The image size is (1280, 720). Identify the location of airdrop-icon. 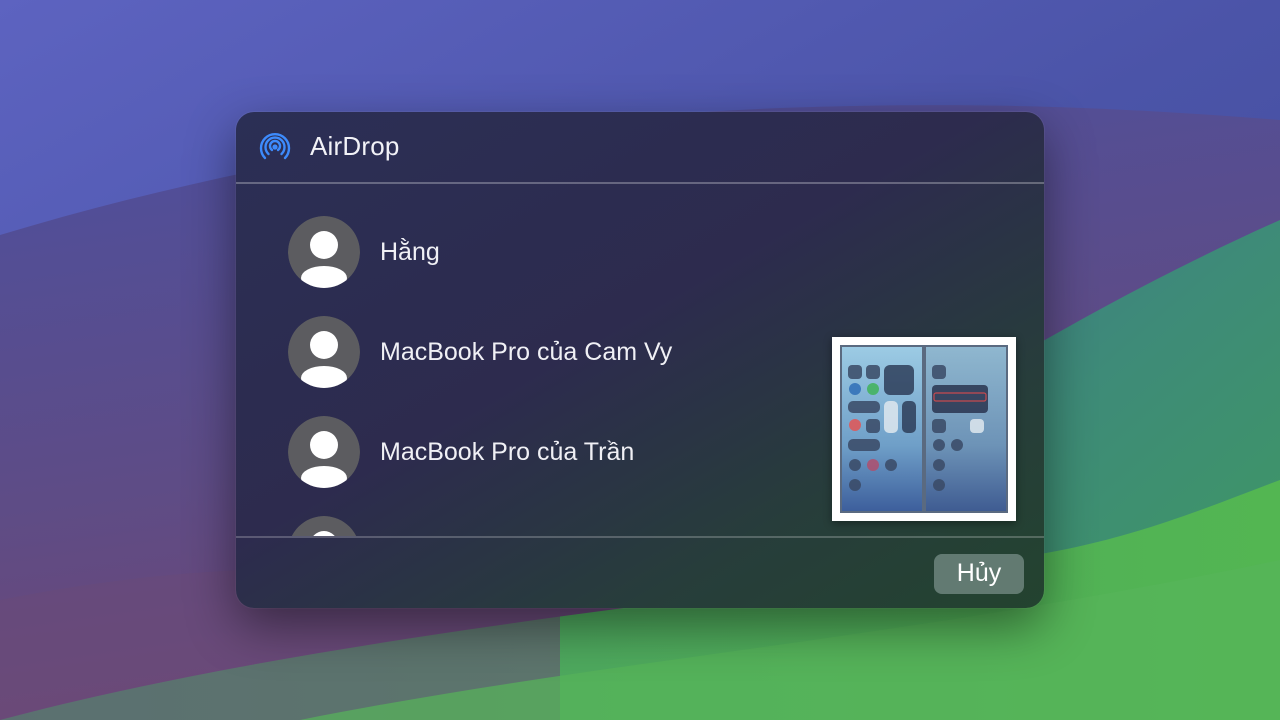
(275, 146).